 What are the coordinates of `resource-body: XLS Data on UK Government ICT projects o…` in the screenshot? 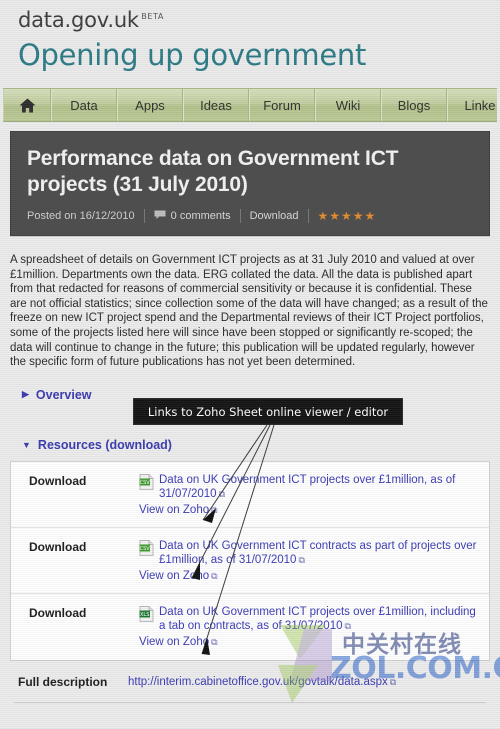 It's located at (309, 626).